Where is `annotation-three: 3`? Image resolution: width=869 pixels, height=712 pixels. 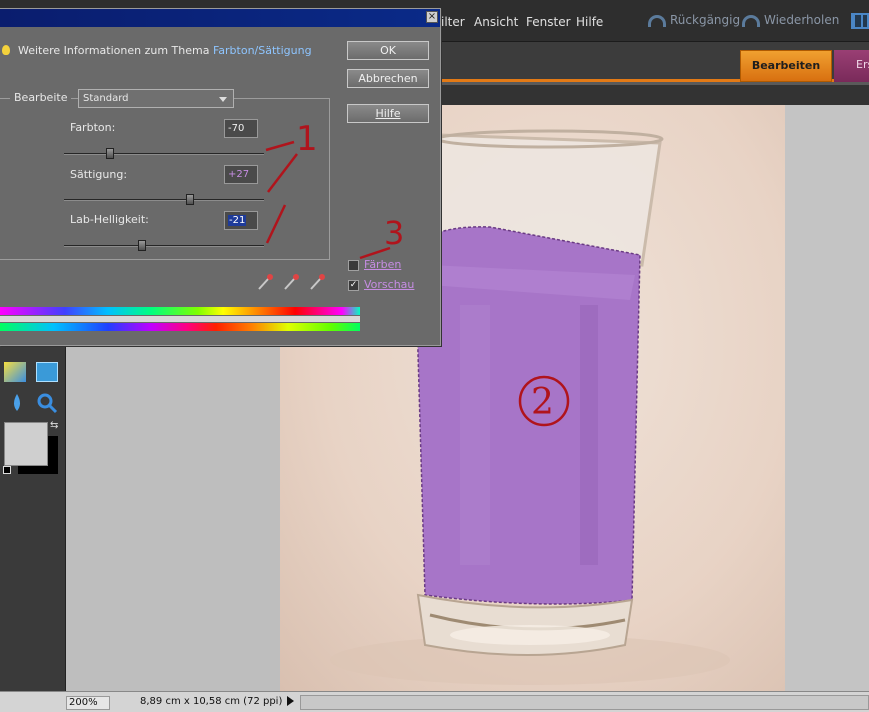
annotation-three: 3 is located at coordinates (394, 233).